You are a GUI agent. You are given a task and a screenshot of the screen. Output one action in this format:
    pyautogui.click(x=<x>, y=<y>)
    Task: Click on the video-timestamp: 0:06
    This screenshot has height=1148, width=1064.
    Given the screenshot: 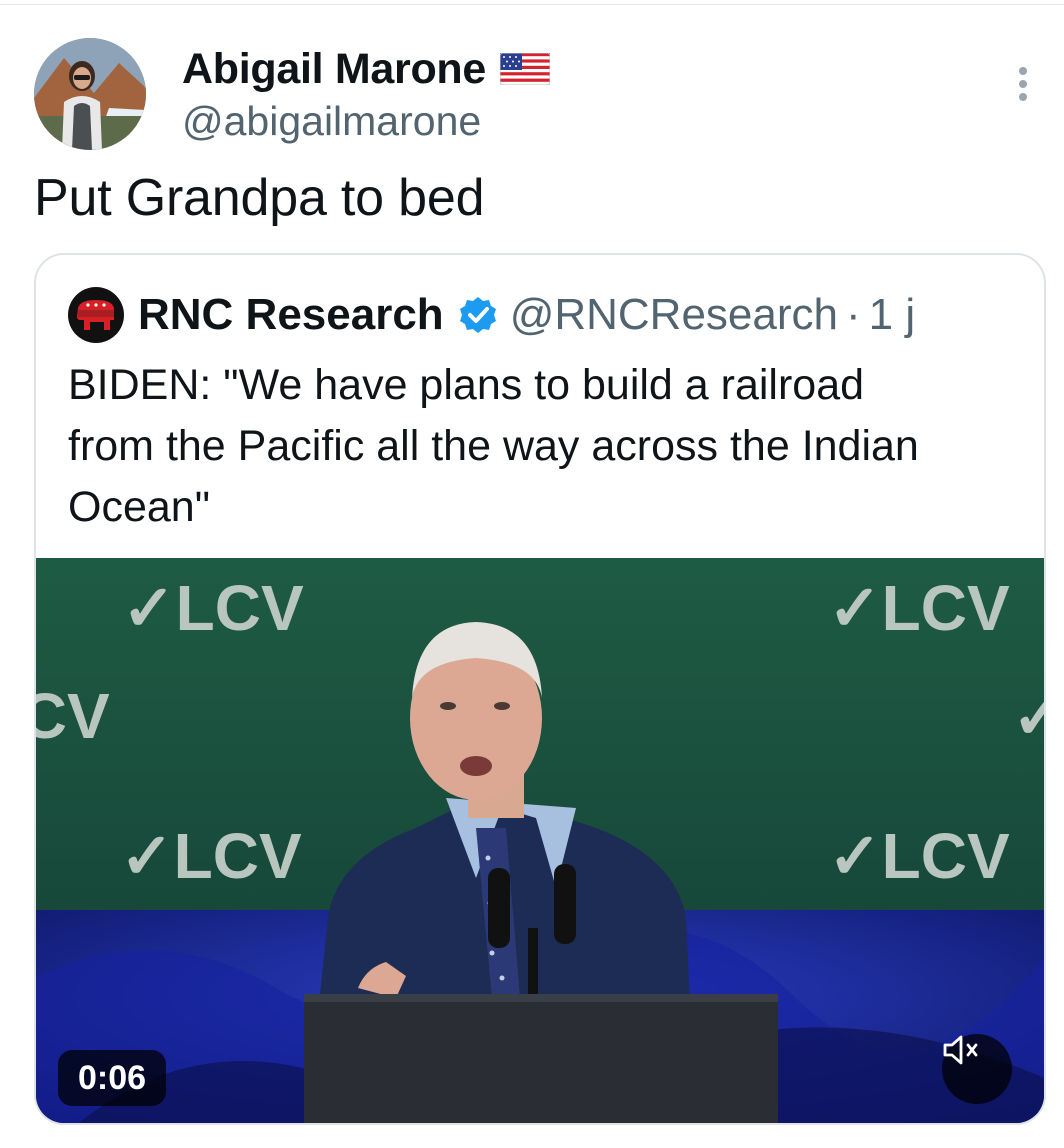 What is the action you would take?
    pyautogui.click(x=112, y=1078)
    